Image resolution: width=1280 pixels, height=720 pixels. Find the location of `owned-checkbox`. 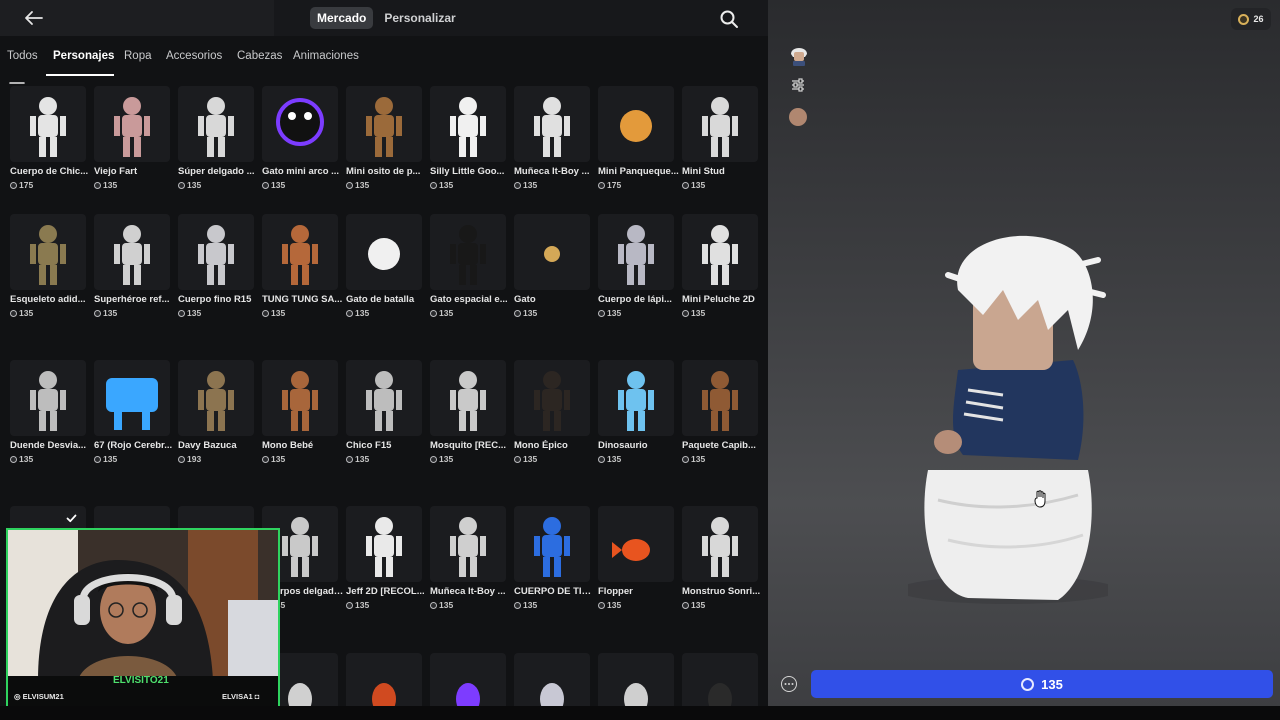

owned-checkbox is located at coordinates (71, 518).